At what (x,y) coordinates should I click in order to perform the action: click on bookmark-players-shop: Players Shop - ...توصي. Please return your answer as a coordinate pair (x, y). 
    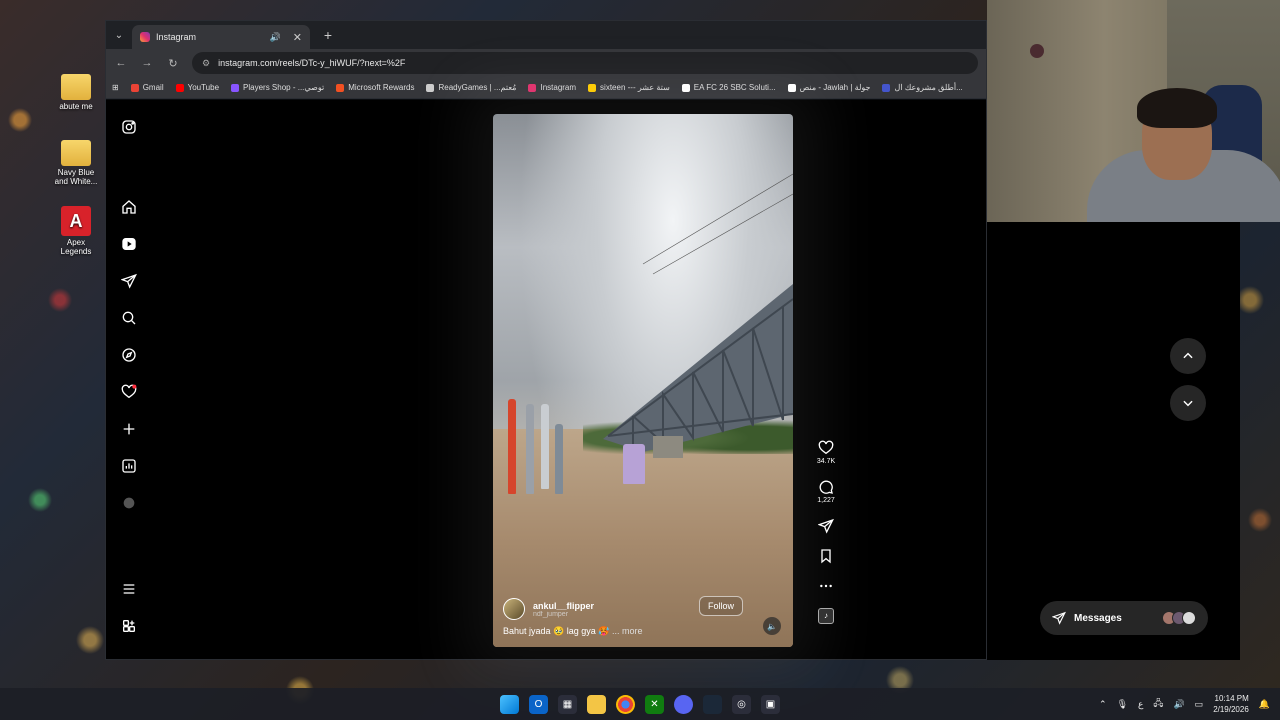
    Looking at the image, I should click on (277, 87).